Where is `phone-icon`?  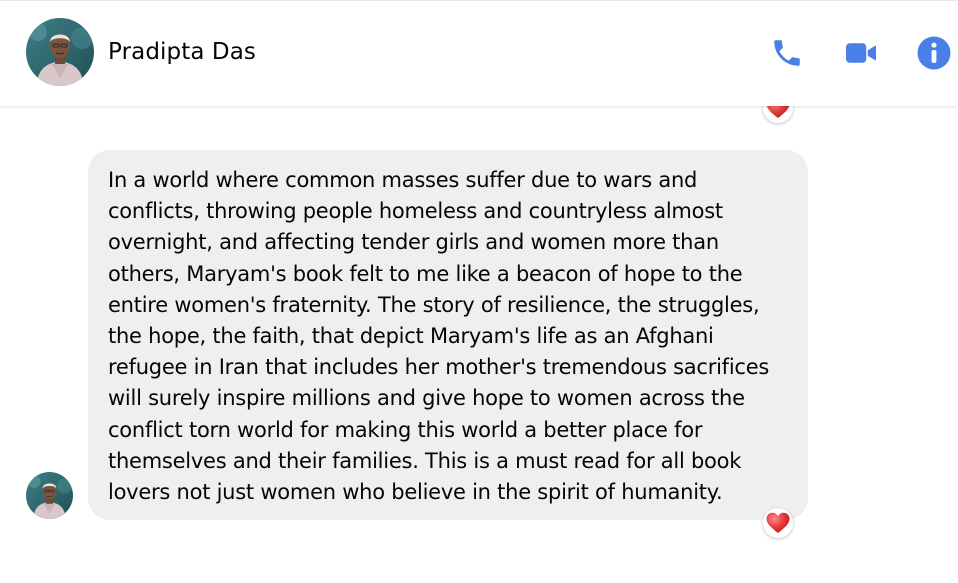 phone-icon is located at coordinates (787, 53).